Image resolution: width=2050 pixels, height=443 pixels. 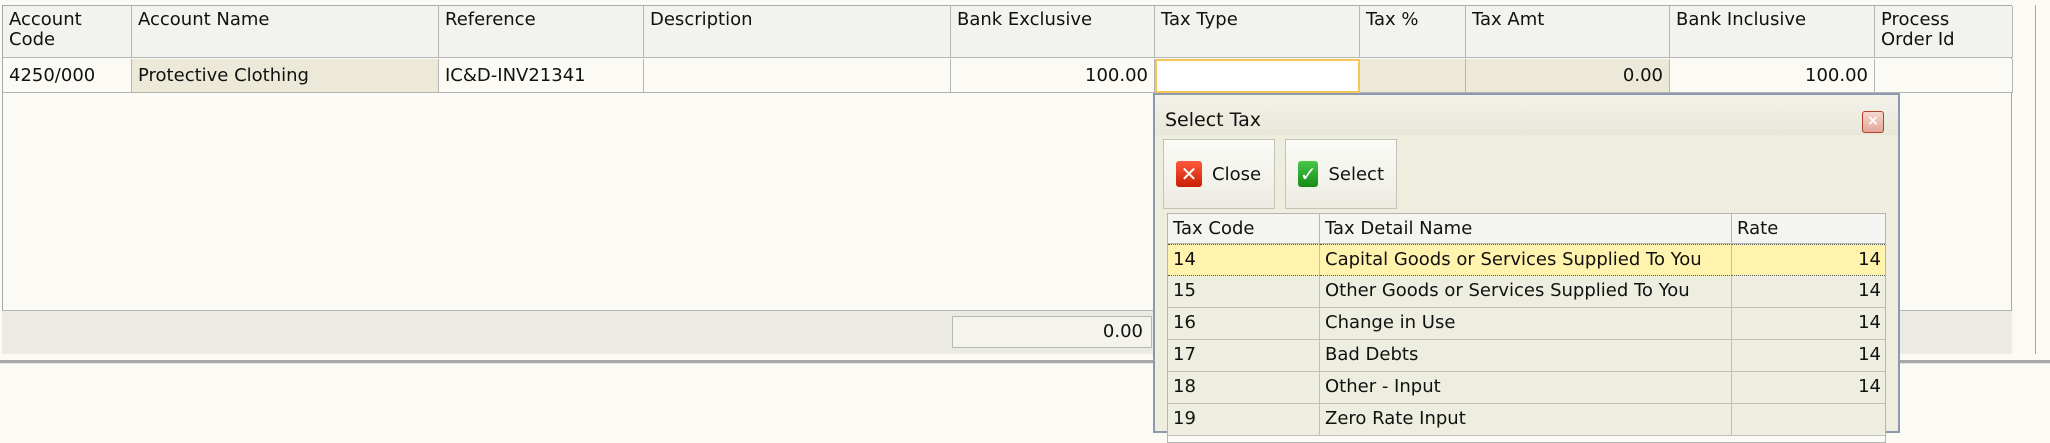 I want to click on cell-account-name: Protective Clothing, so click(x=285, y=76).